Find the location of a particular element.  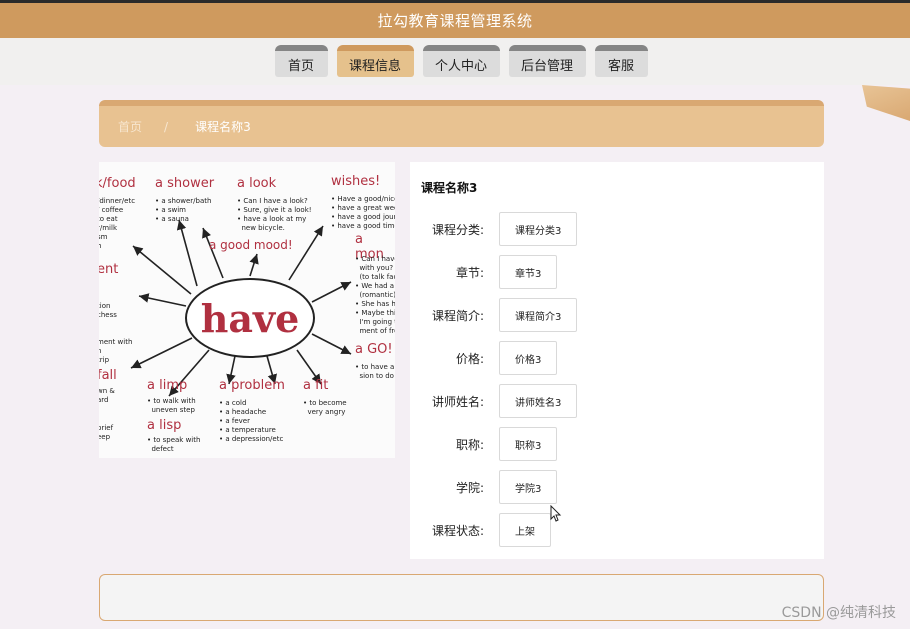

img-heading-lisp: a lisp is located at coordinates (164, 425).